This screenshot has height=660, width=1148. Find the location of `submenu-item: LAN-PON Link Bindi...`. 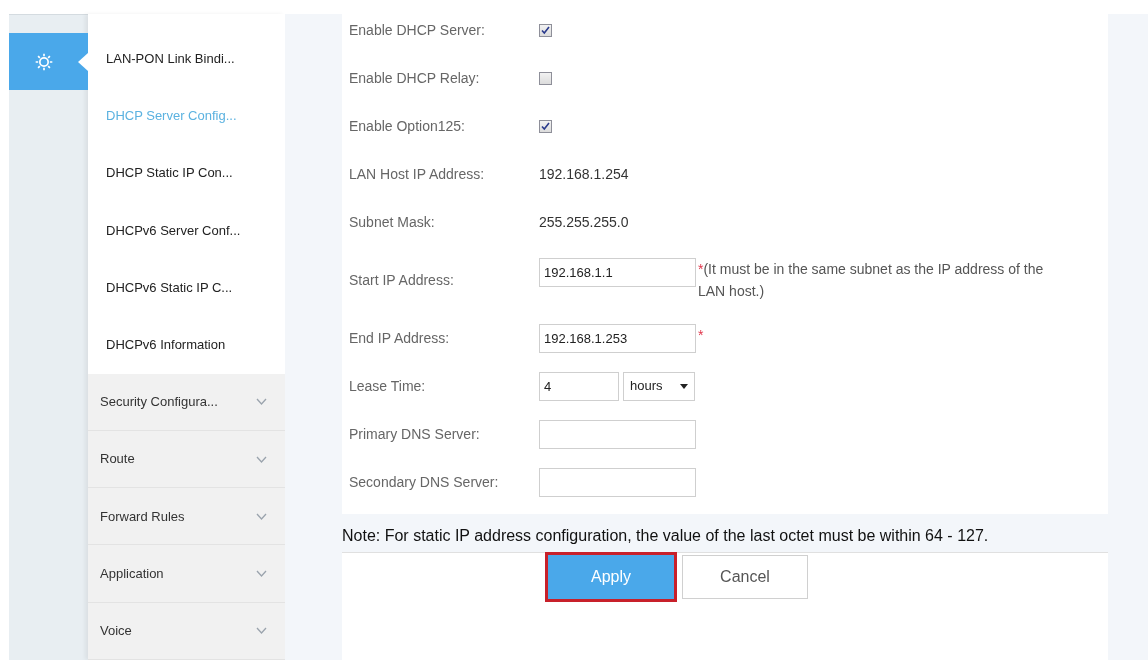

submenu-item: LAN-PON Link Bindi... is located at coordinates (186, 59).